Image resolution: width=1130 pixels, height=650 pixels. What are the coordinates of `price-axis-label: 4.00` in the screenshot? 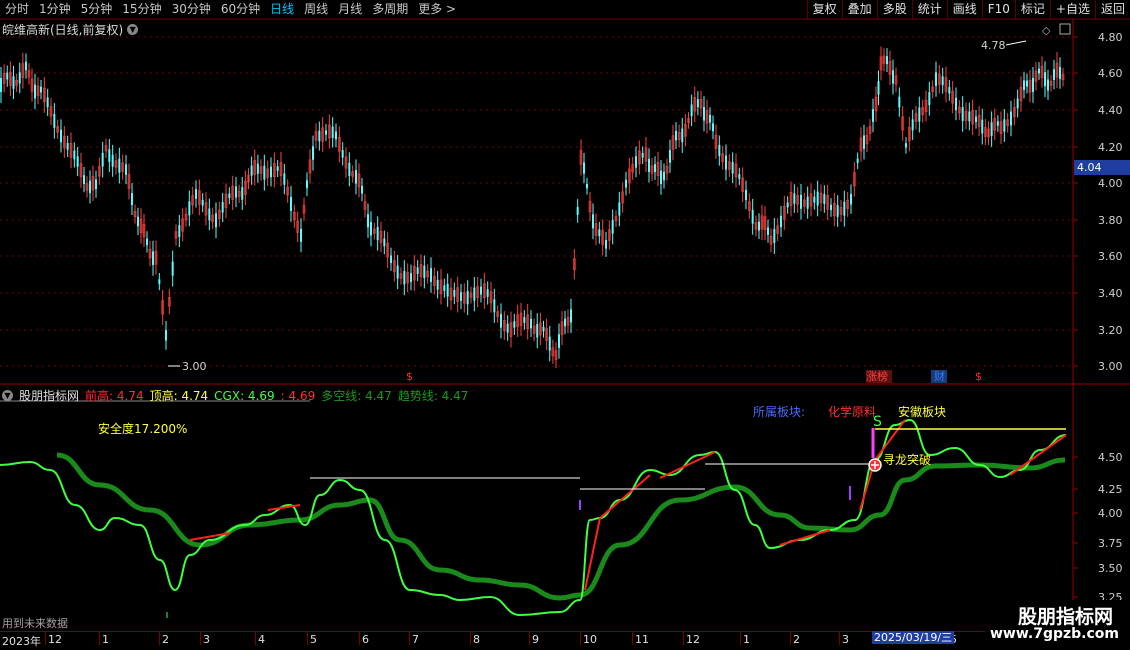 It's located at (1110, 183).